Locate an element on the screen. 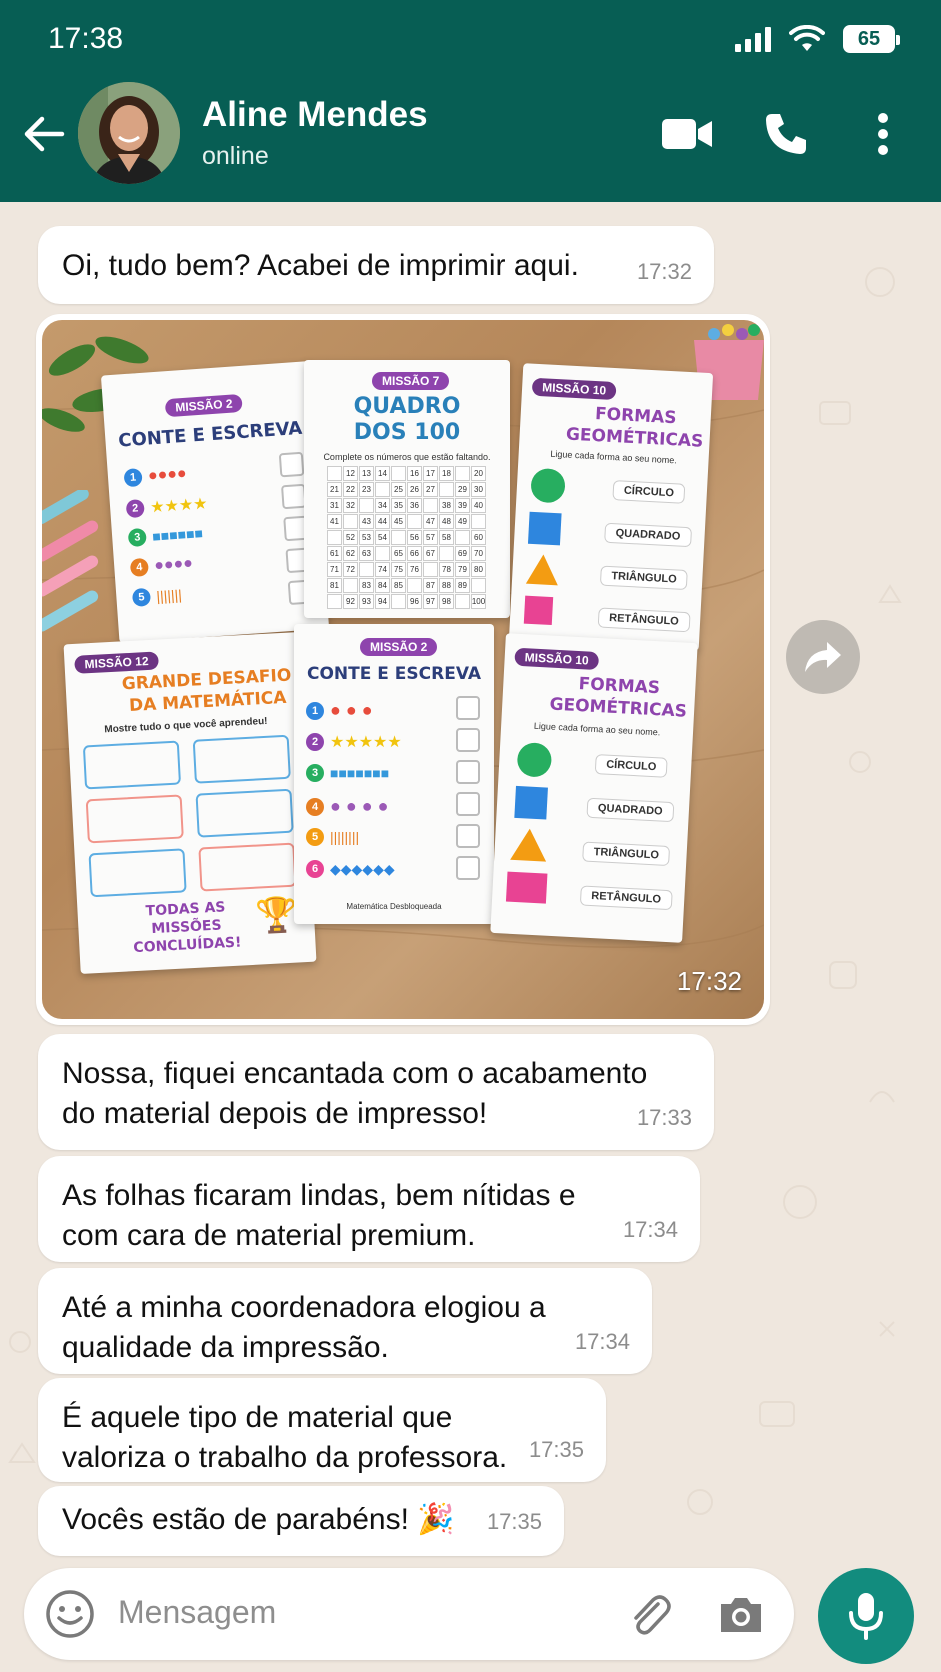 This screenshot has width=941, height=1672. emoji-button is located at coordinates (70, 1614).